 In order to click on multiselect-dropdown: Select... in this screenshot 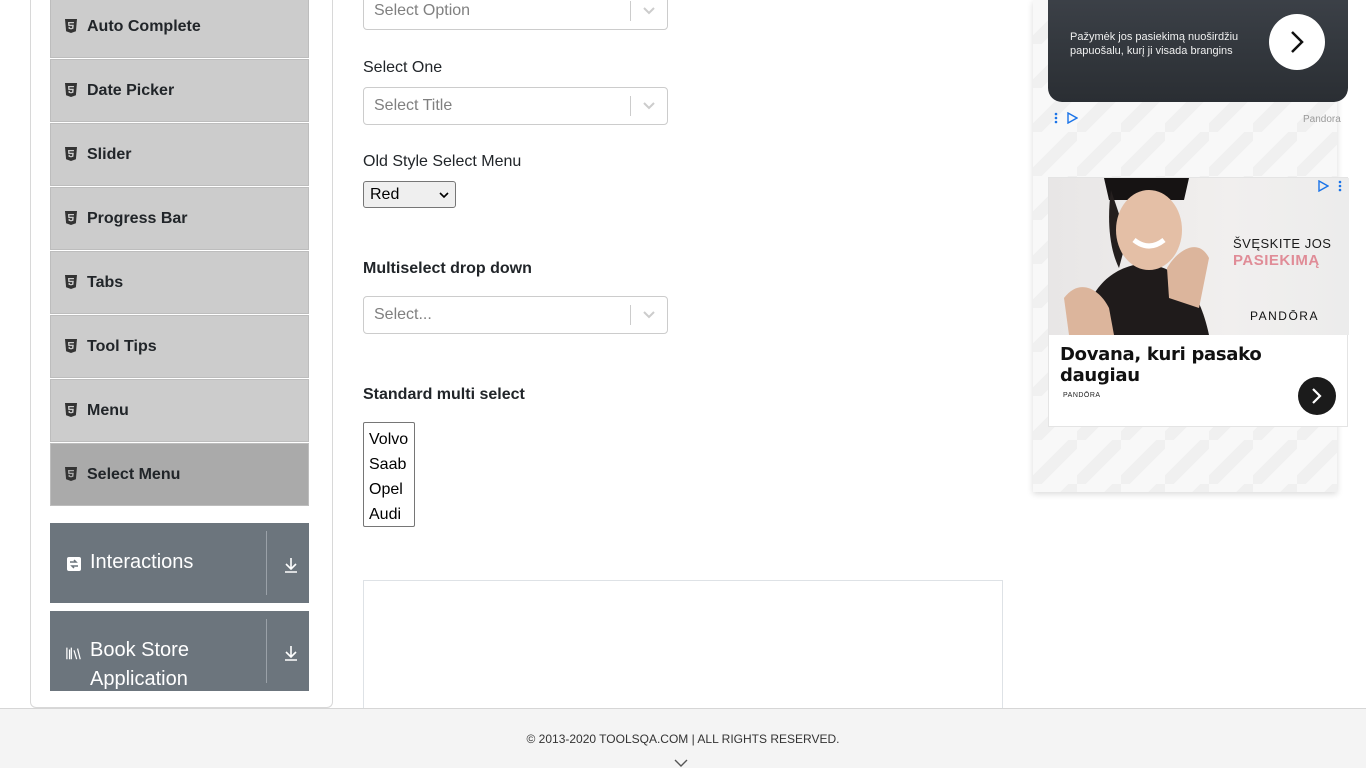, I will do `click(515, 315)`.